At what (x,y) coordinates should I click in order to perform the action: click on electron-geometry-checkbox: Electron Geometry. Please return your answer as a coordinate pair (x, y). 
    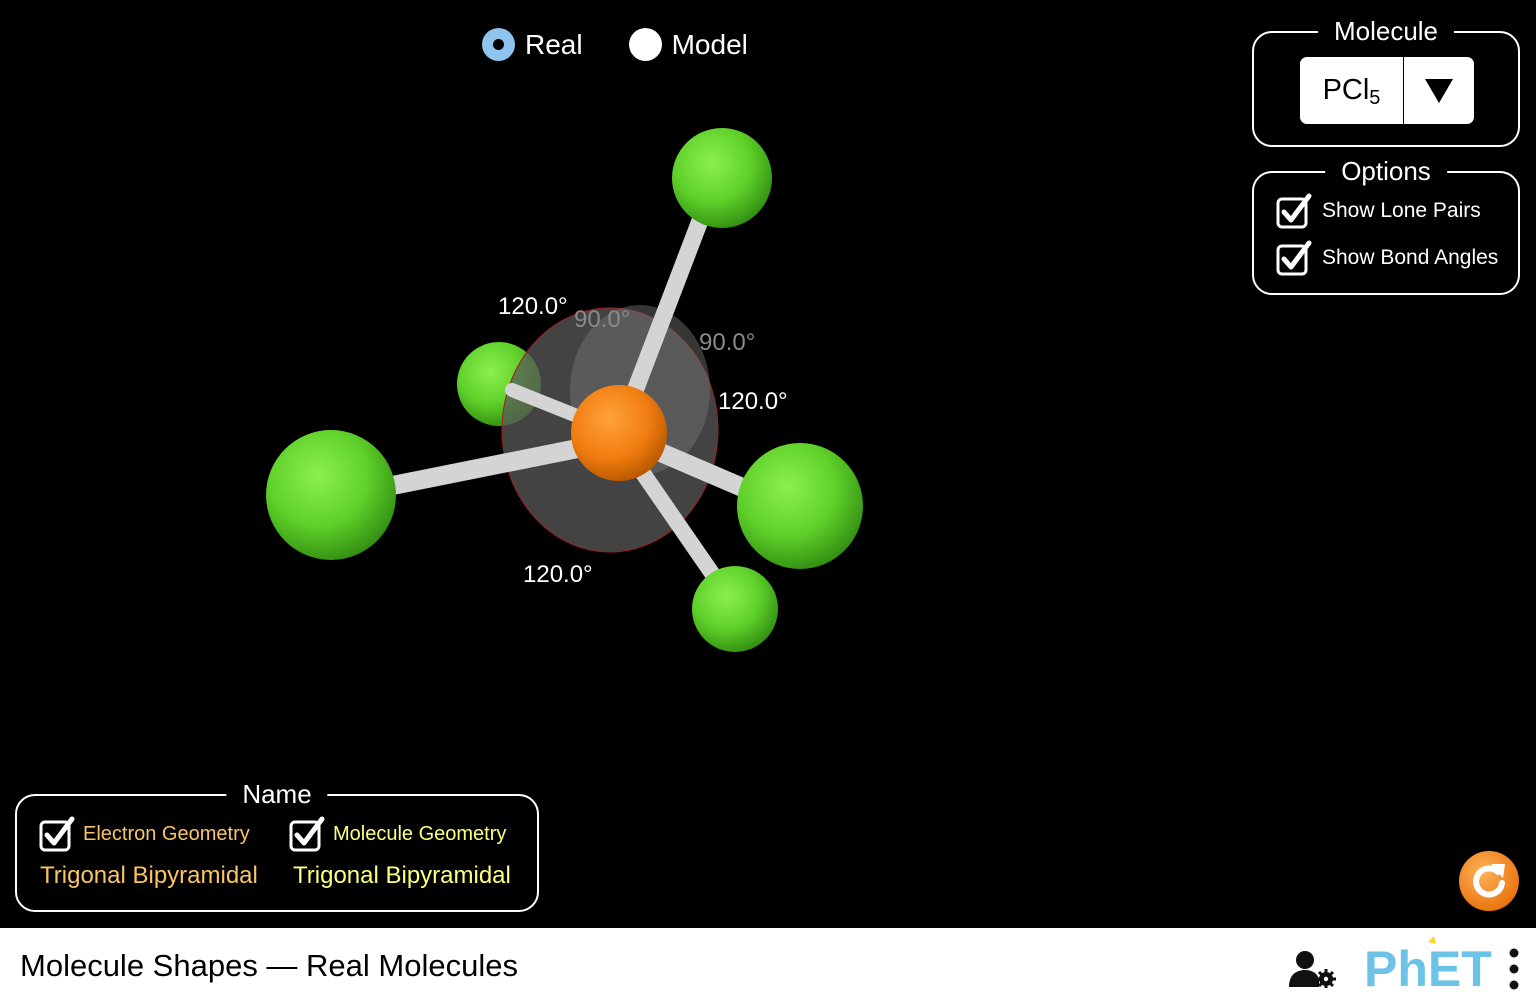
    Looking at the image, I should click on (144, 834).